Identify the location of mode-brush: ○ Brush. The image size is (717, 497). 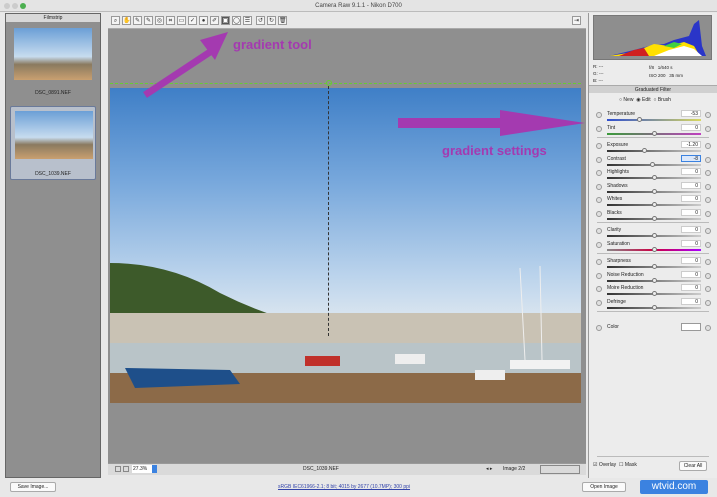
(661, 100).